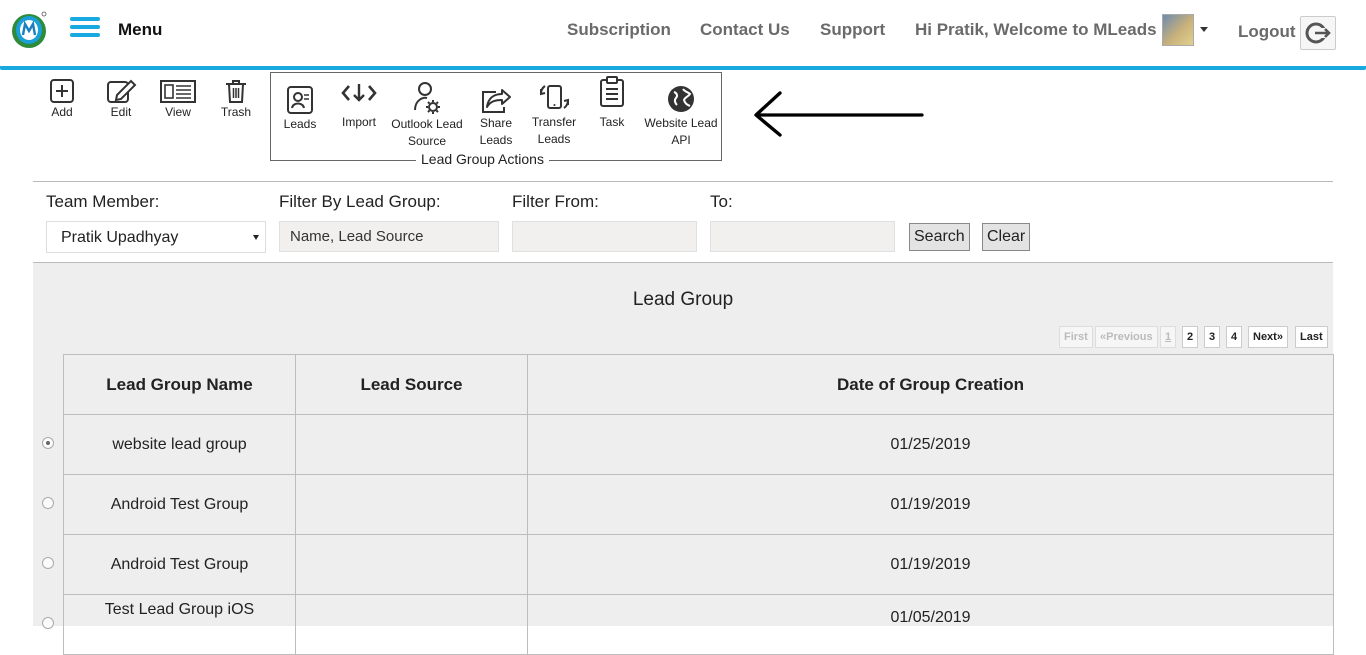 The image size is (1366, 655). I want to click on trash-label: Trash, so click(236, 112).